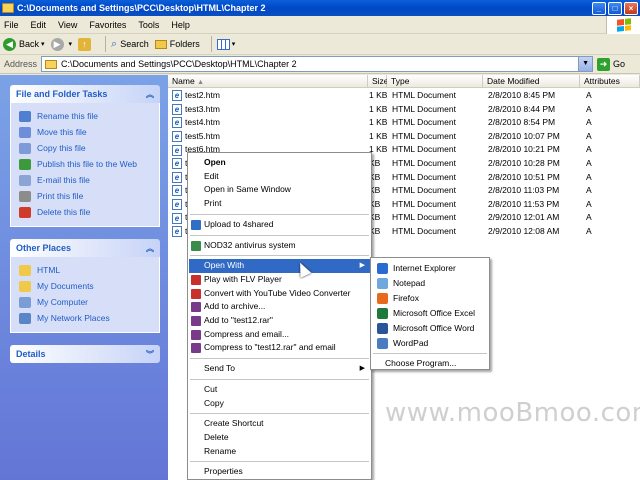 The image size is (640, 480). I want to click on menu-item-send-to: Send To ▶, so click(279, 369).